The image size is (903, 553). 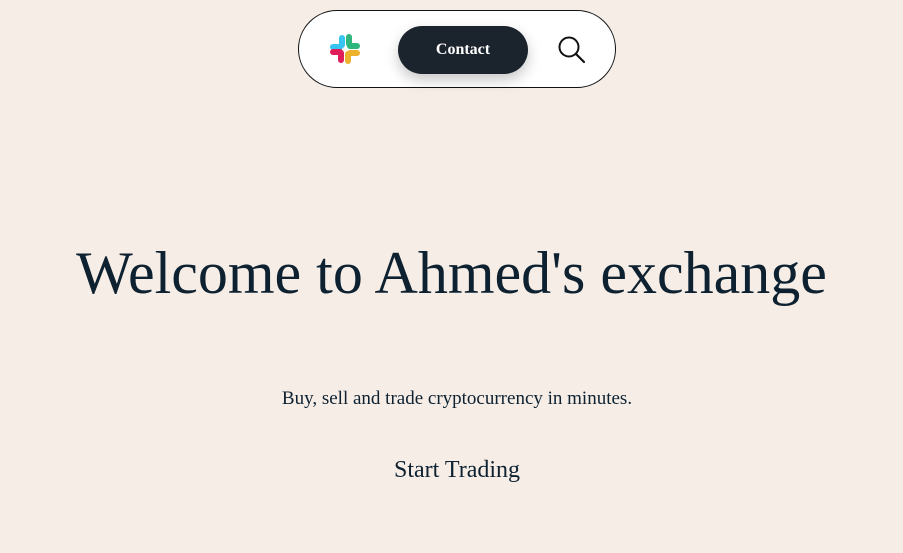 What do you see at coordinates (463, 50) in the screenshot?
I see `contact-button: Contact` at bounding box center [463, 50].